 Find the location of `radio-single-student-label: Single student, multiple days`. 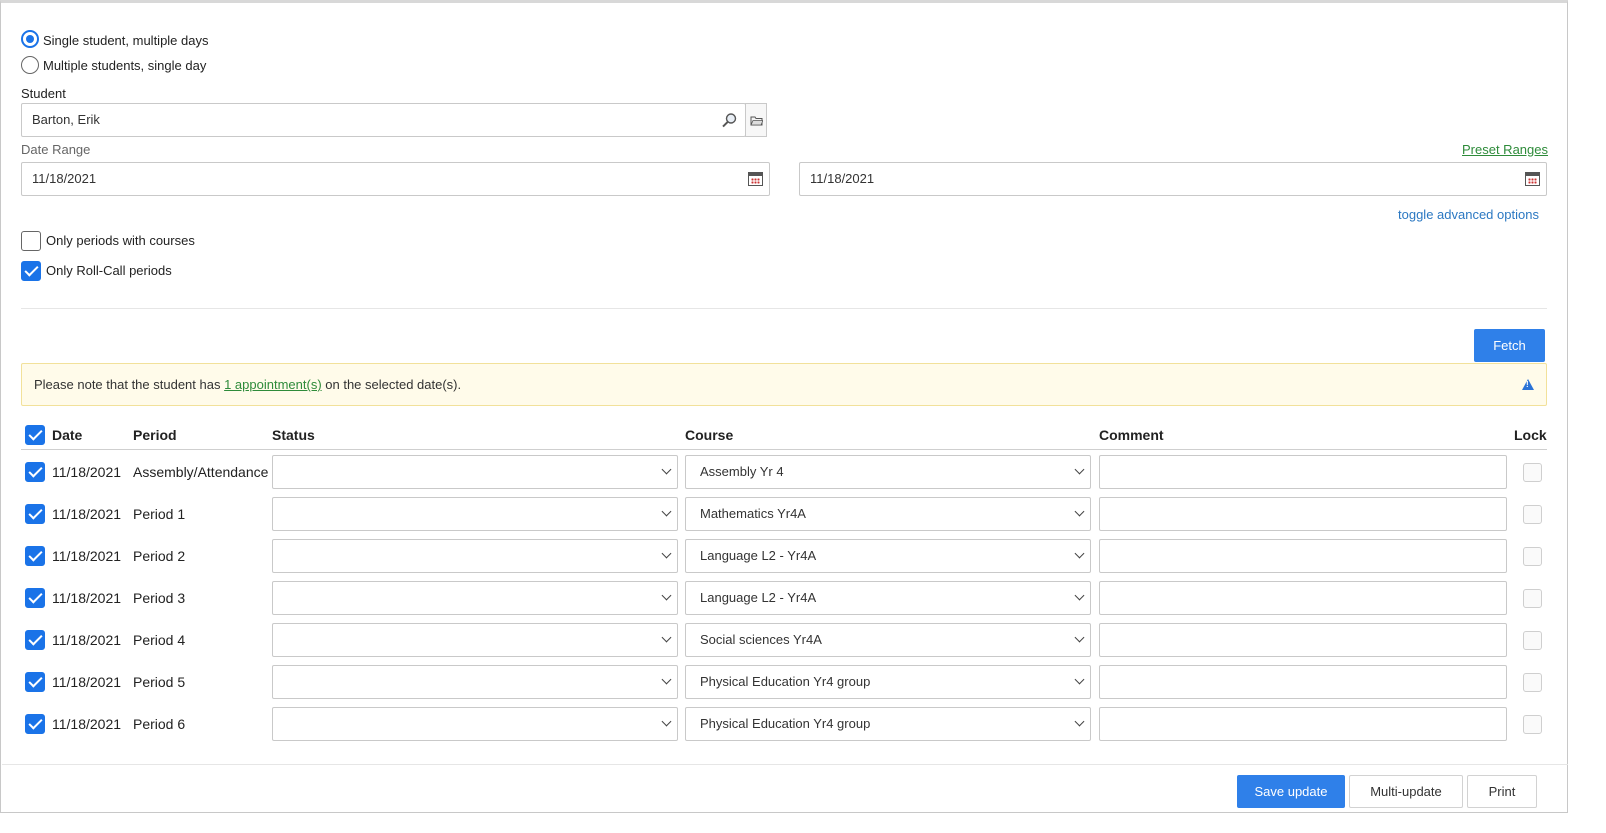

radio-single-student-label: Single student, multiple days is located at coordinates (125, 40).